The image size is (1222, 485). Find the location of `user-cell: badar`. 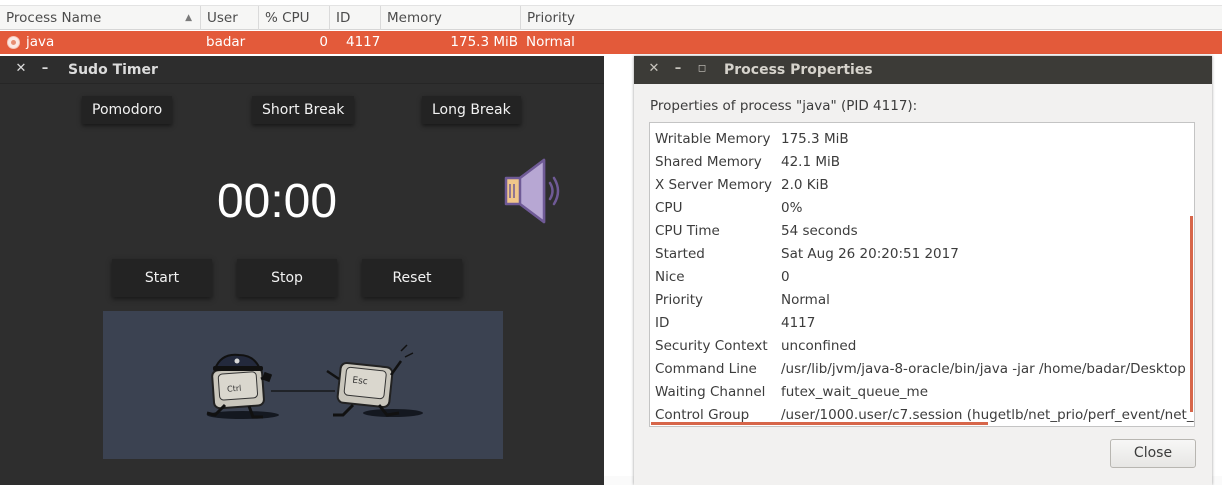

user-cell: badar is located at coordinates (226, 42).